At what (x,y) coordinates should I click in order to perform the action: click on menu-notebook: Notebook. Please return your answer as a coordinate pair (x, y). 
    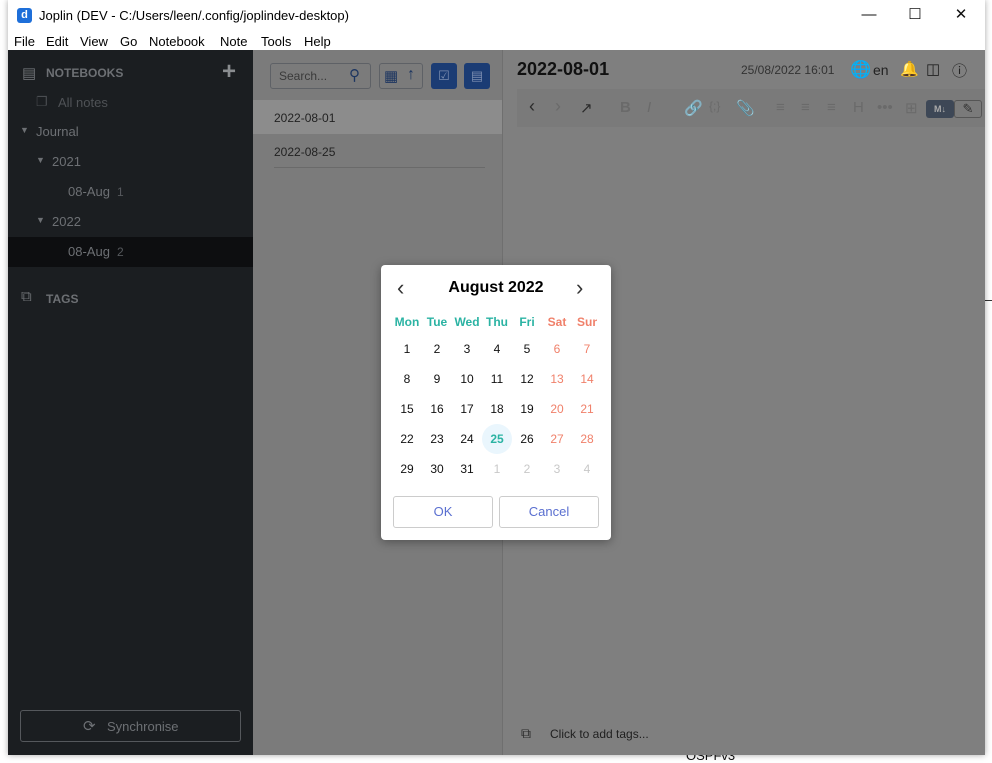
    Looking at the image, I should click on (177, 41).